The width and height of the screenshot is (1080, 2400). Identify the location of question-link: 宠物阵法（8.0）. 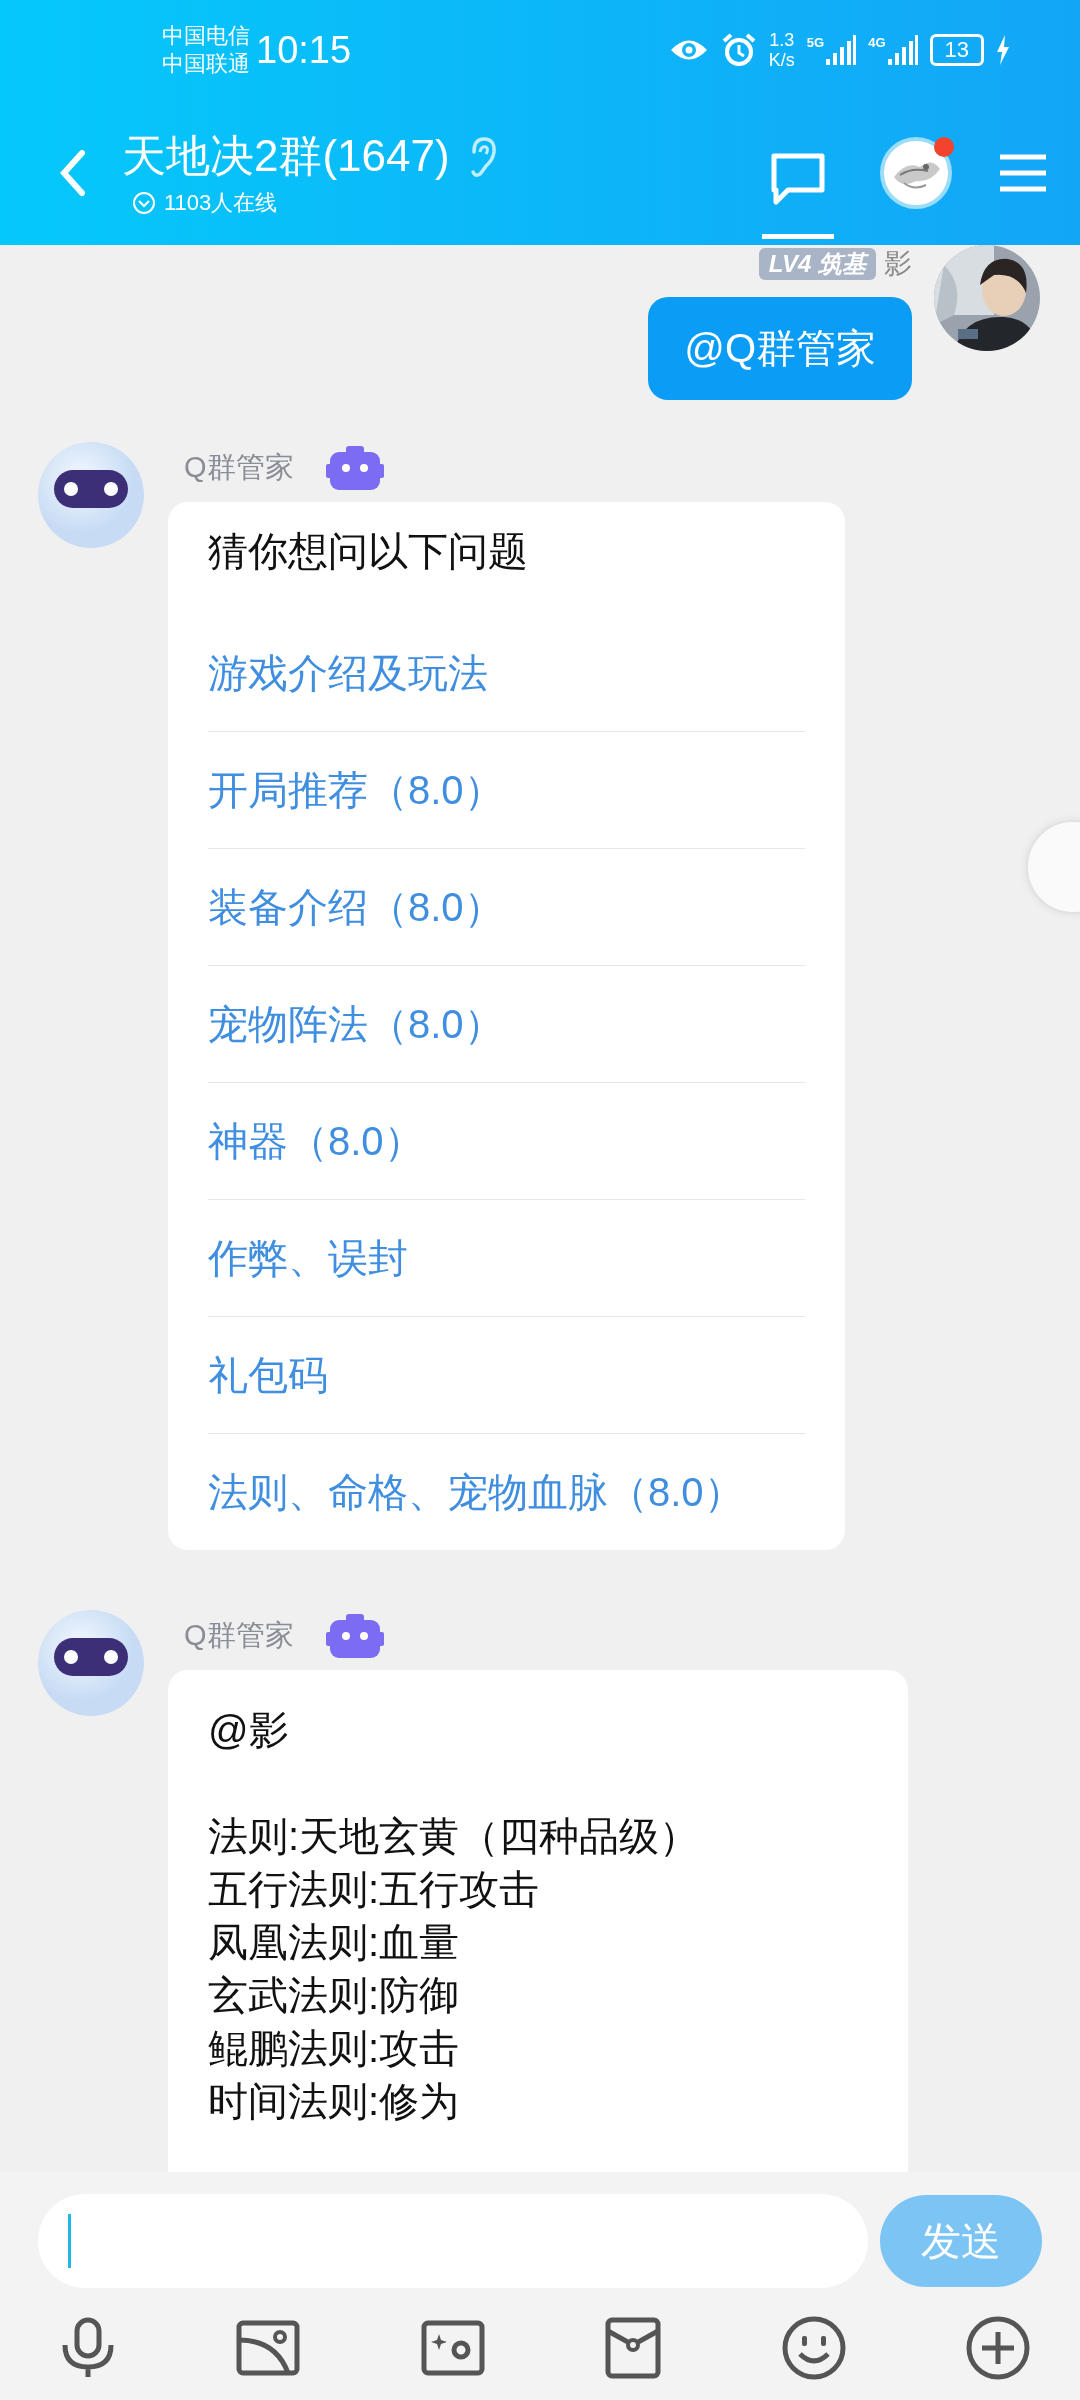
(506, 1024).